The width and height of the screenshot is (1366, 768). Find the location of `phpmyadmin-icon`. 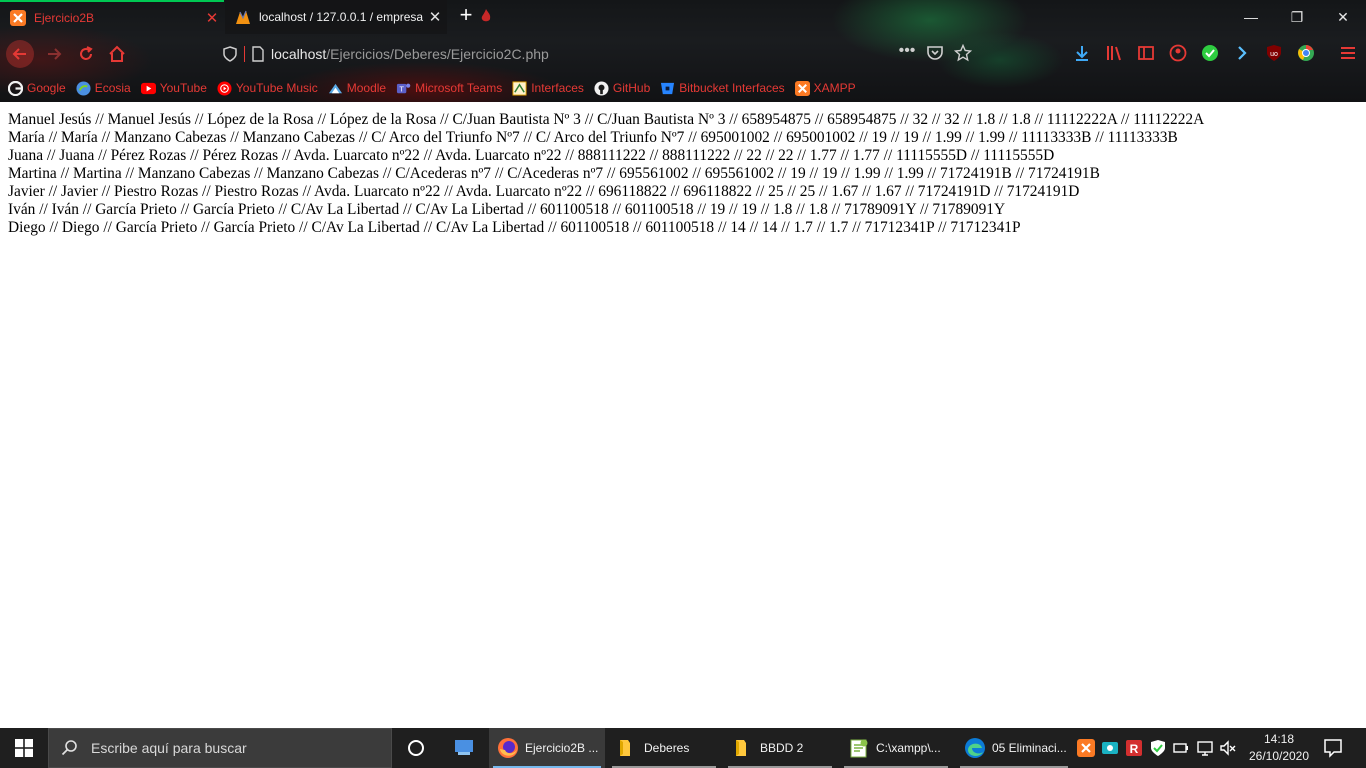

phpmyadmin-icon is located at coordinates (243, 17).